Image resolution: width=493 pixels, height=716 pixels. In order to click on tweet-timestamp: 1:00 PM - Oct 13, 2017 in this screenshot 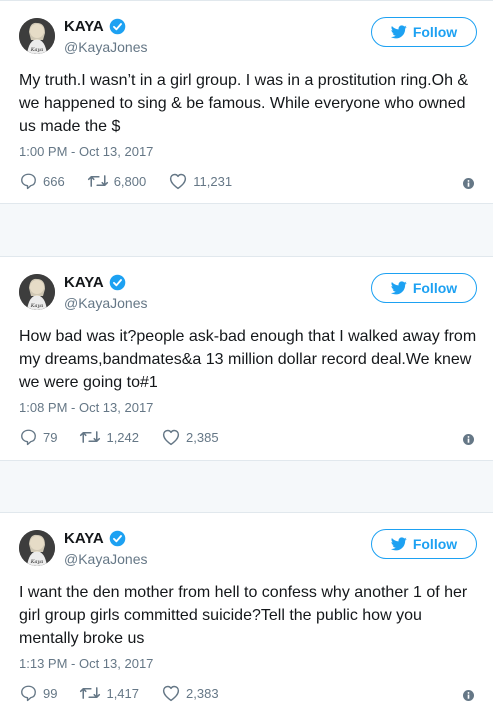, I will do `click(86, 151)`.